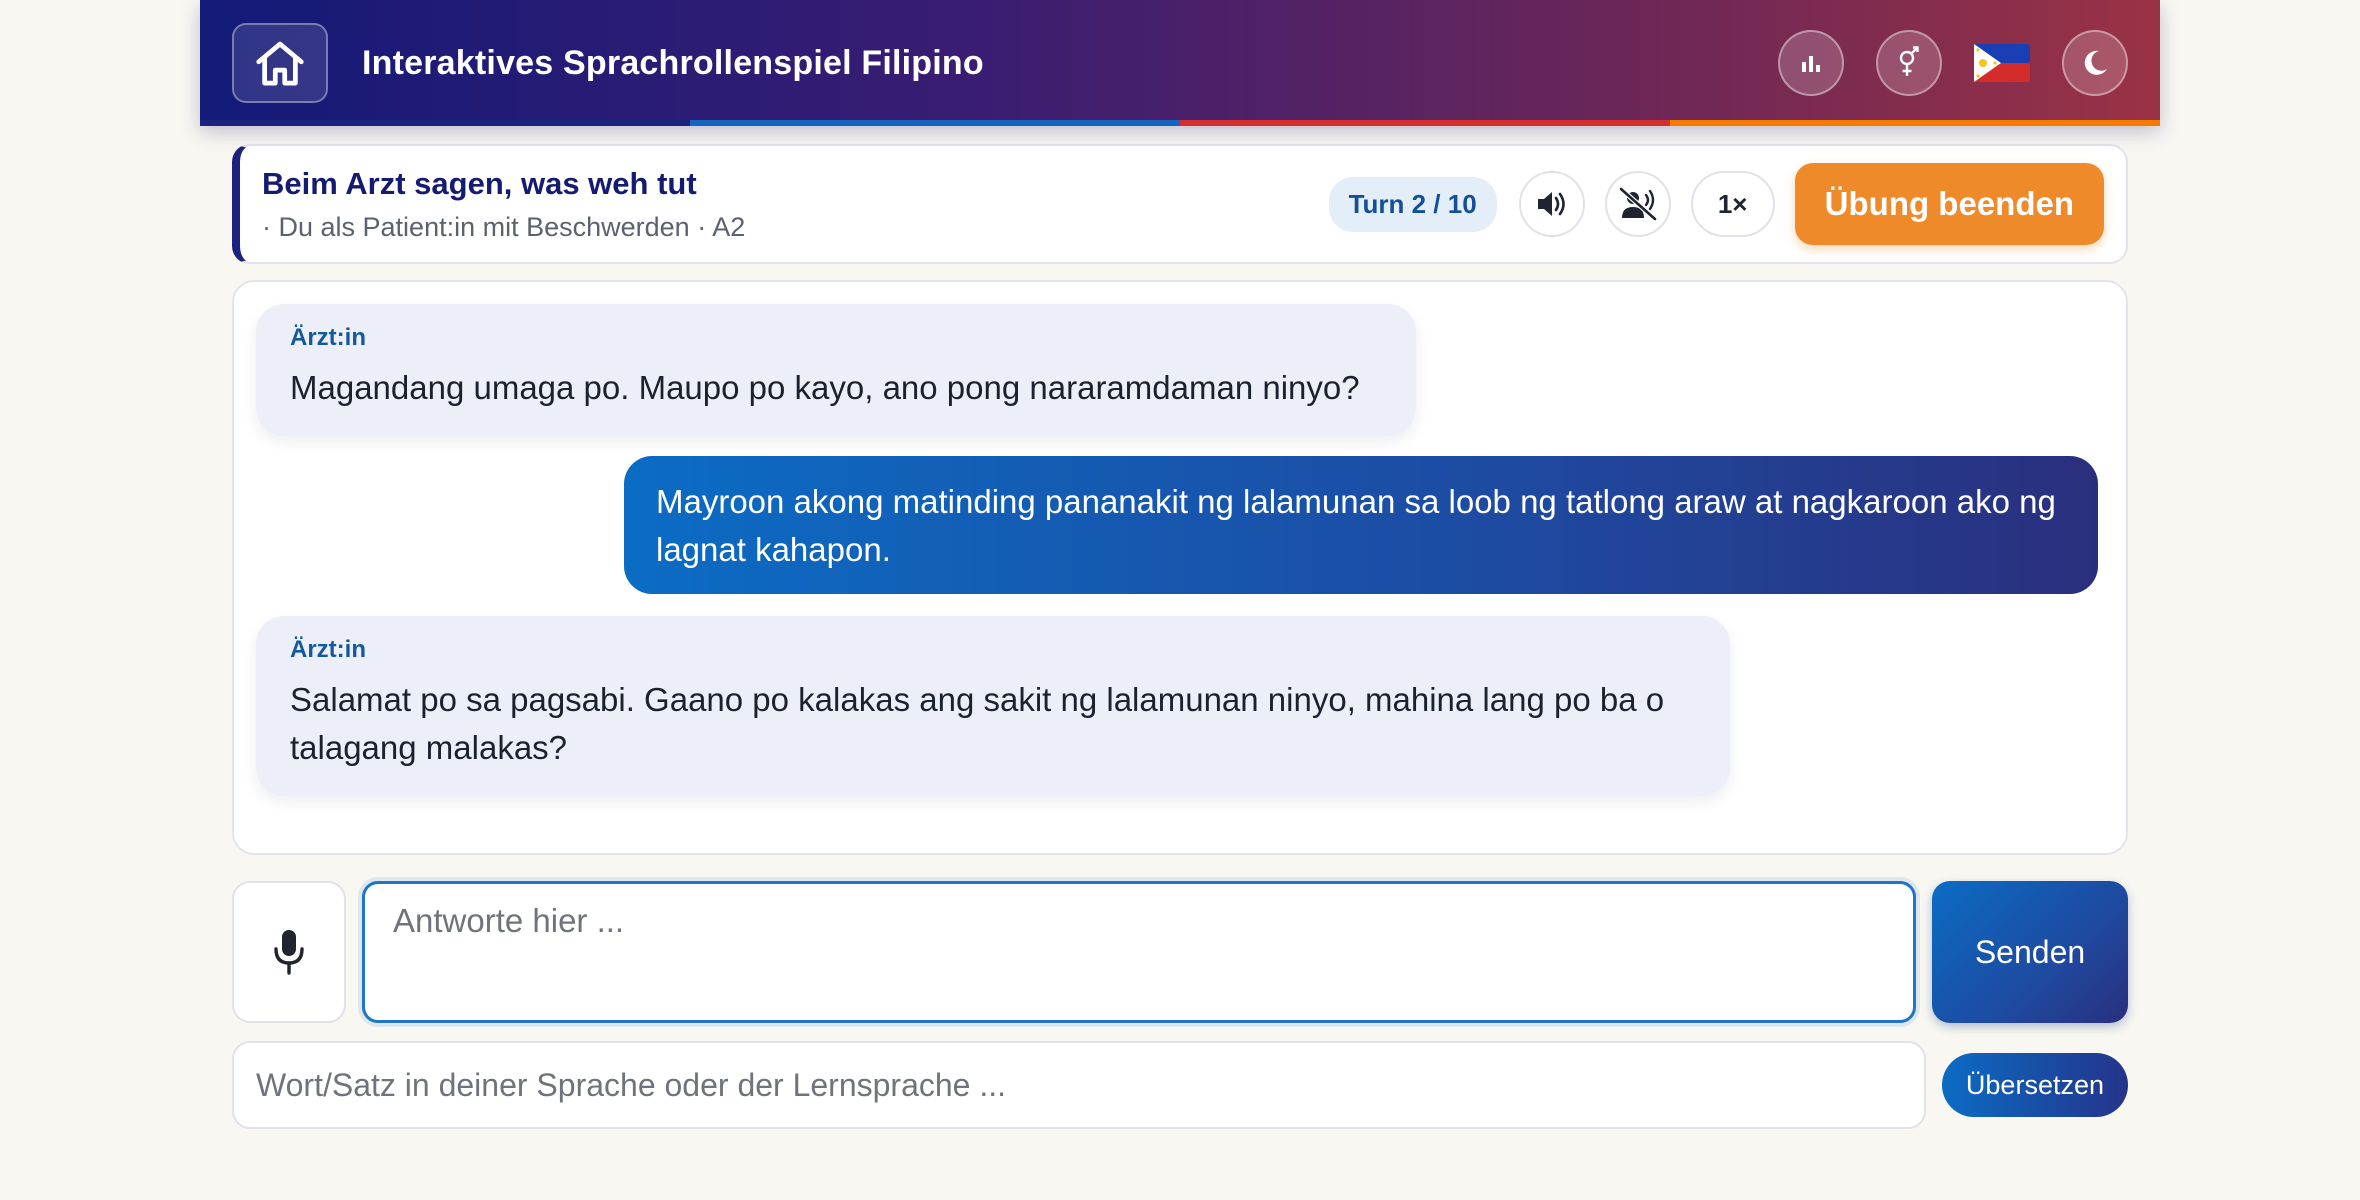  I want to click on gender-button, so click(1909, 63).